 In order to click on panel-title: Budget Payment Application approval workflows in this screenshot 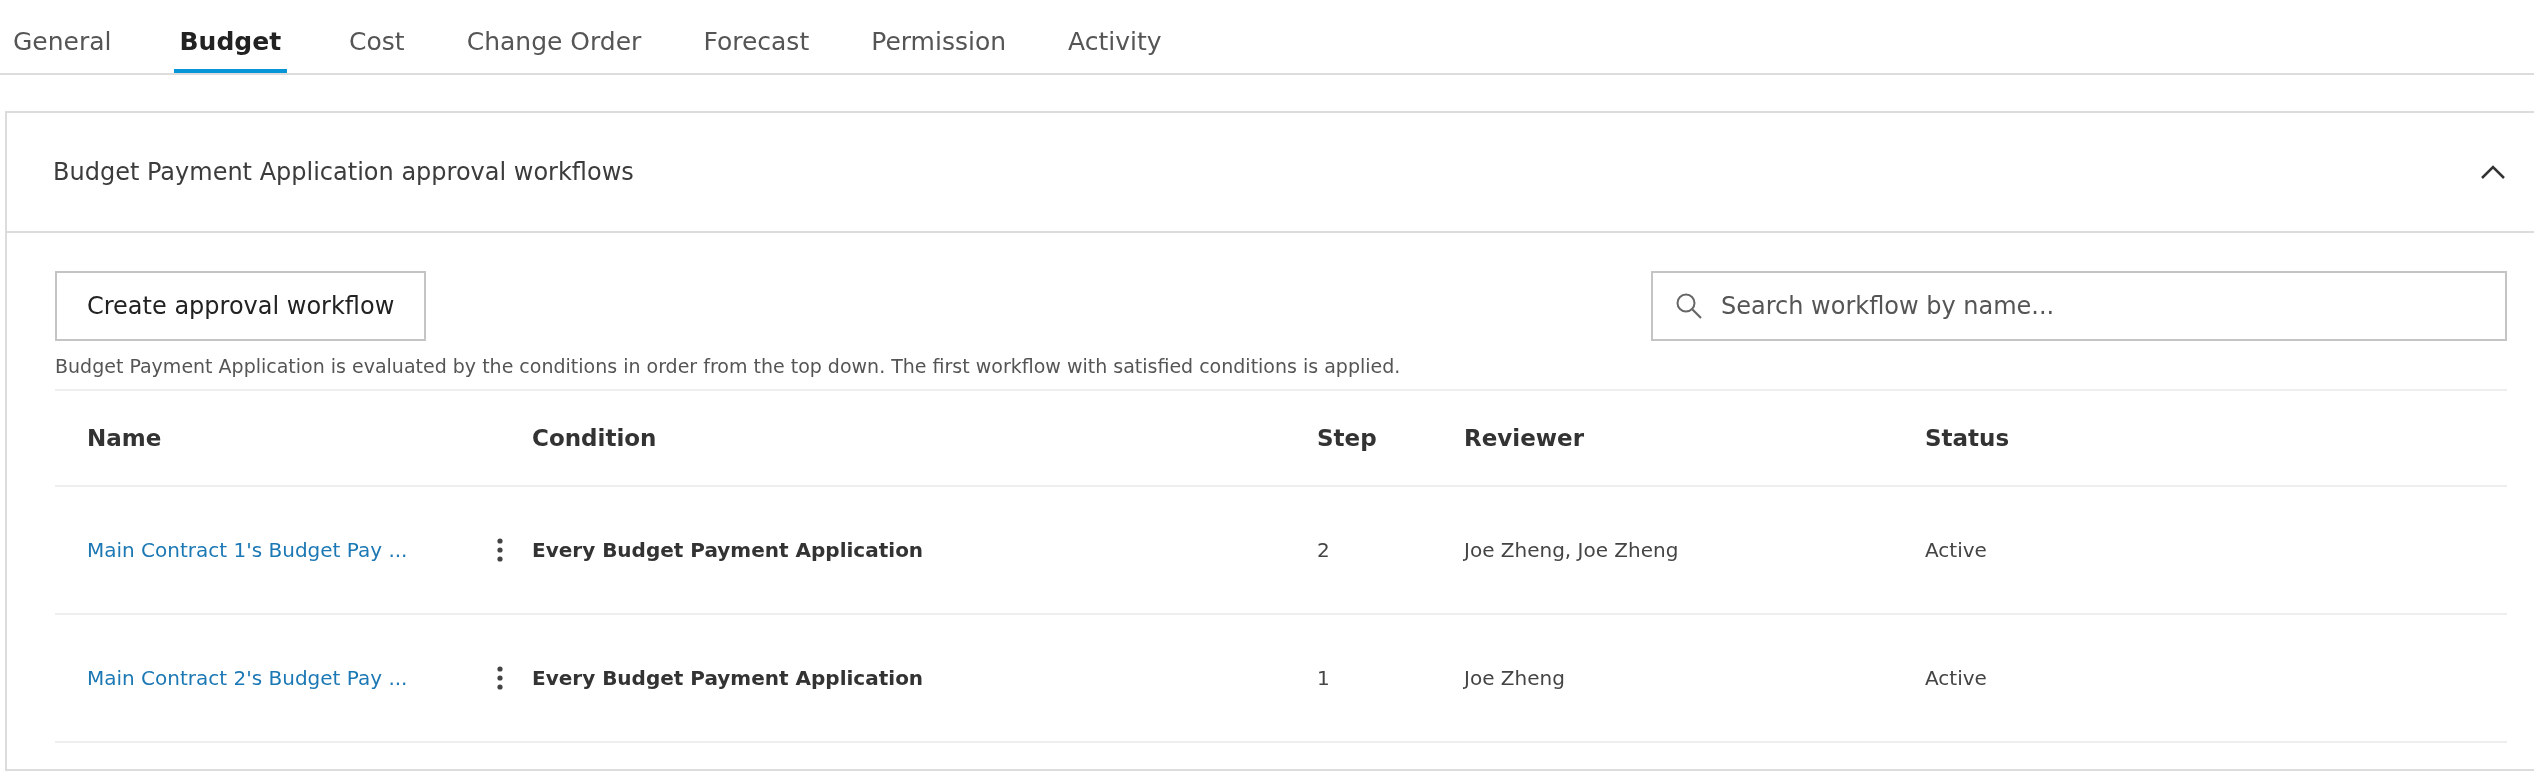, I will do `click(343, 172)`.